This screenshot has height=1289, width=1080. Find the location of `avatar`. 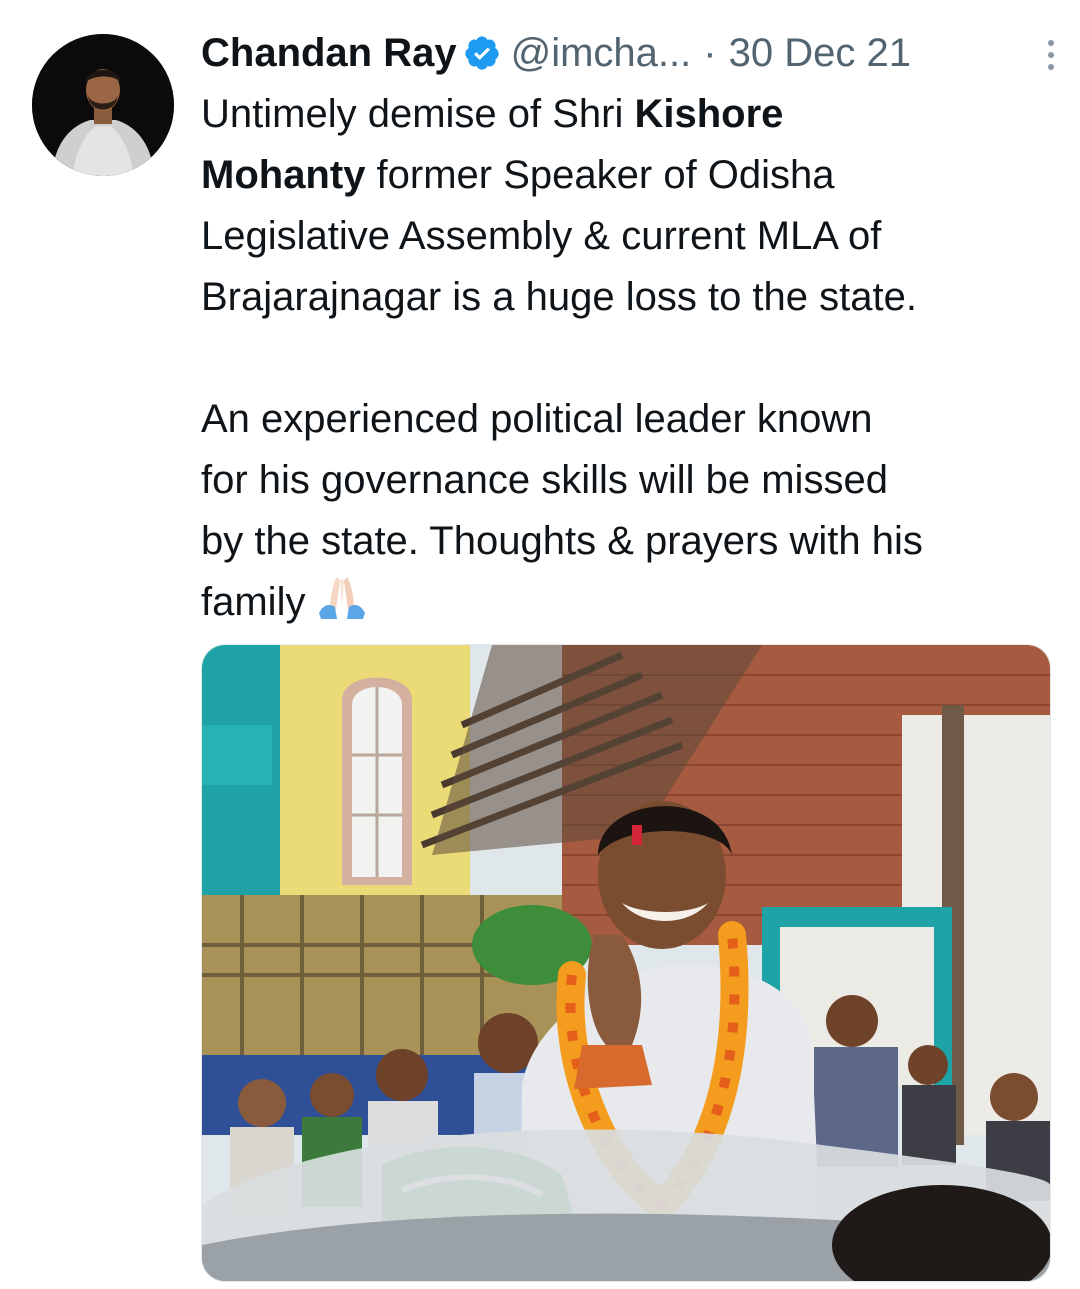

avatar is located at coordinates (103, 105).